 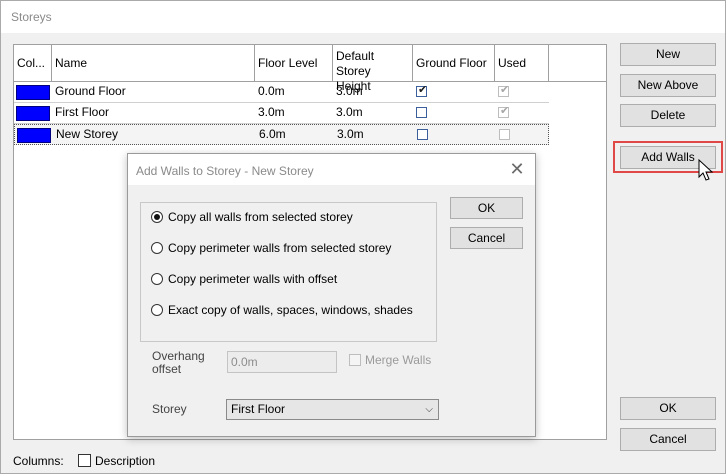 I want to click on storey-floor-level: 6.0m, so click(x=271, y=135).